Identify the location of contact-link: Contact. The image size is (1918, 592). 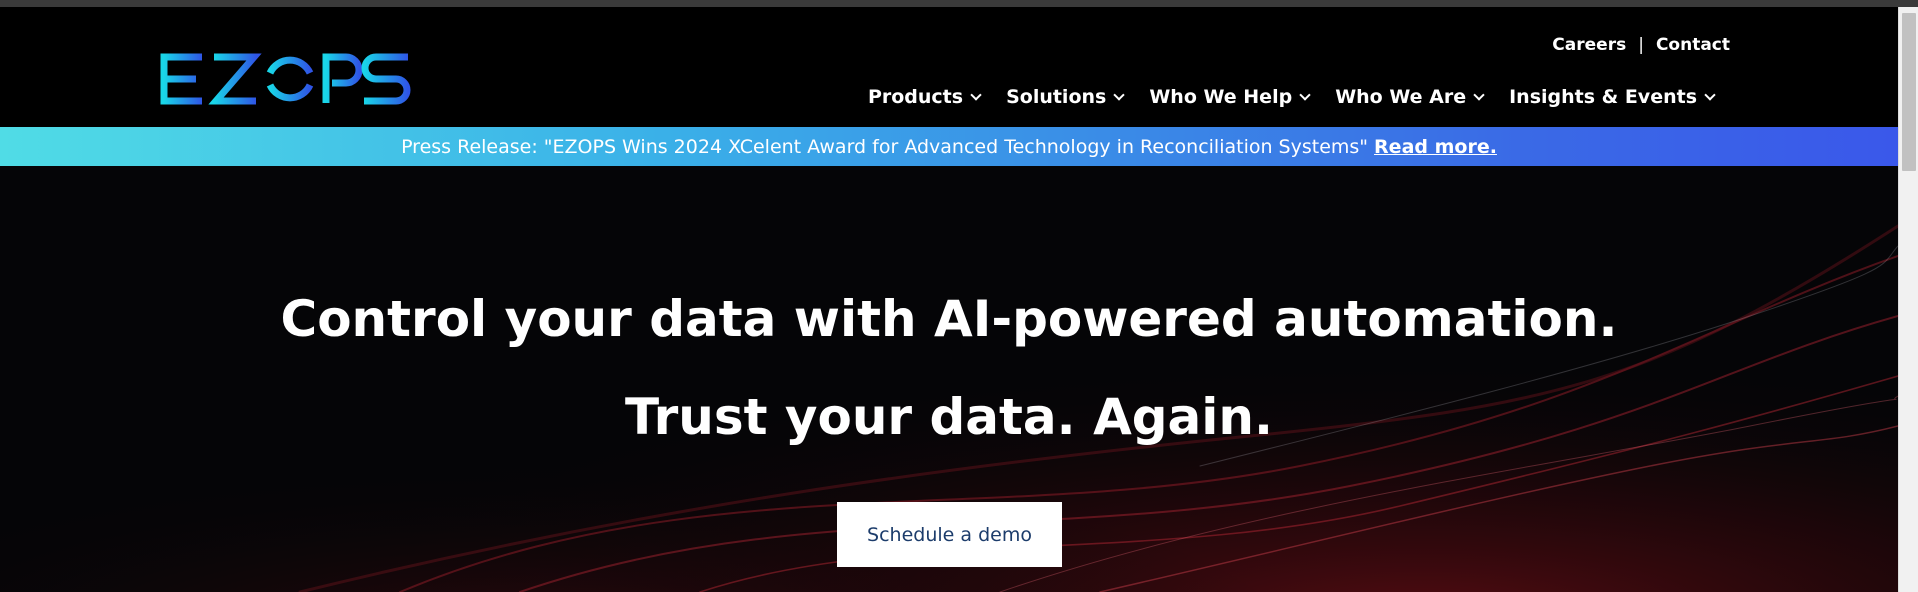
(1693, 45).